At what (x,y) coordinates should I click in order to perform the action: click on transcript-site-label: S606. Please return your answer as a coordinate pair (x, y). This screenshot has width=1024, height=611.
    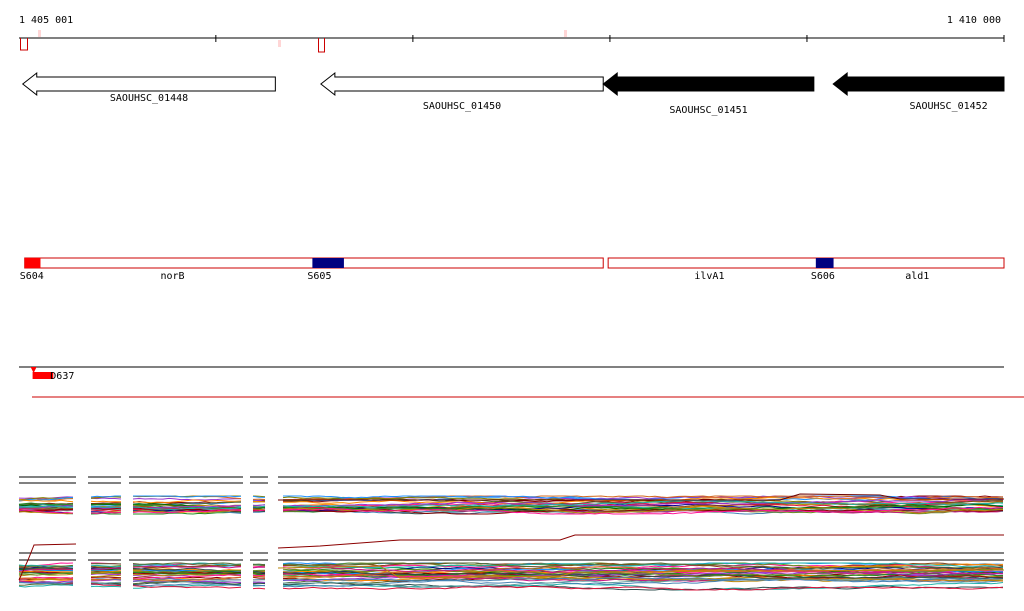
    Looking at the image, I should click on (823, 276).